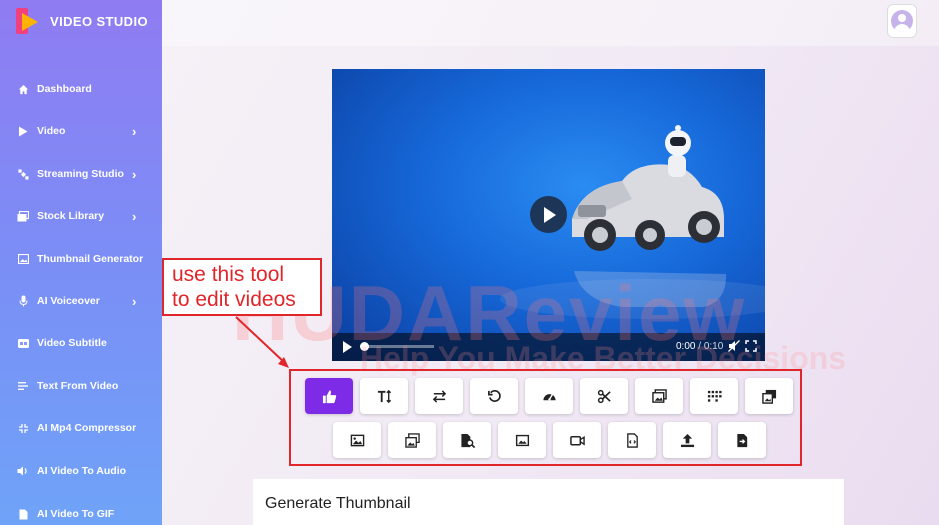 The width and height of the screenshot is (939, 525). I want to click on file-code-tool-button, so click(632, 440).